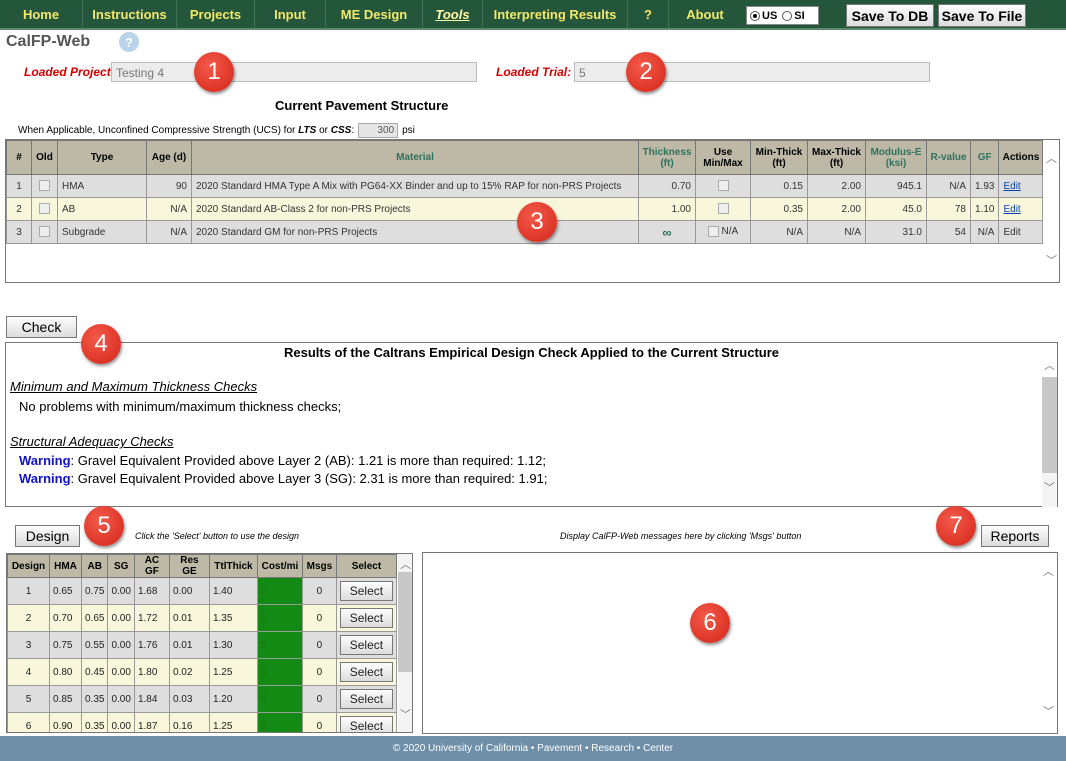 This screenshot has width=1066, height=761. What do you see at coordinates (19, 209) in the screenshot?
I see `cell-num: 2` at bounding box center [19, 209].